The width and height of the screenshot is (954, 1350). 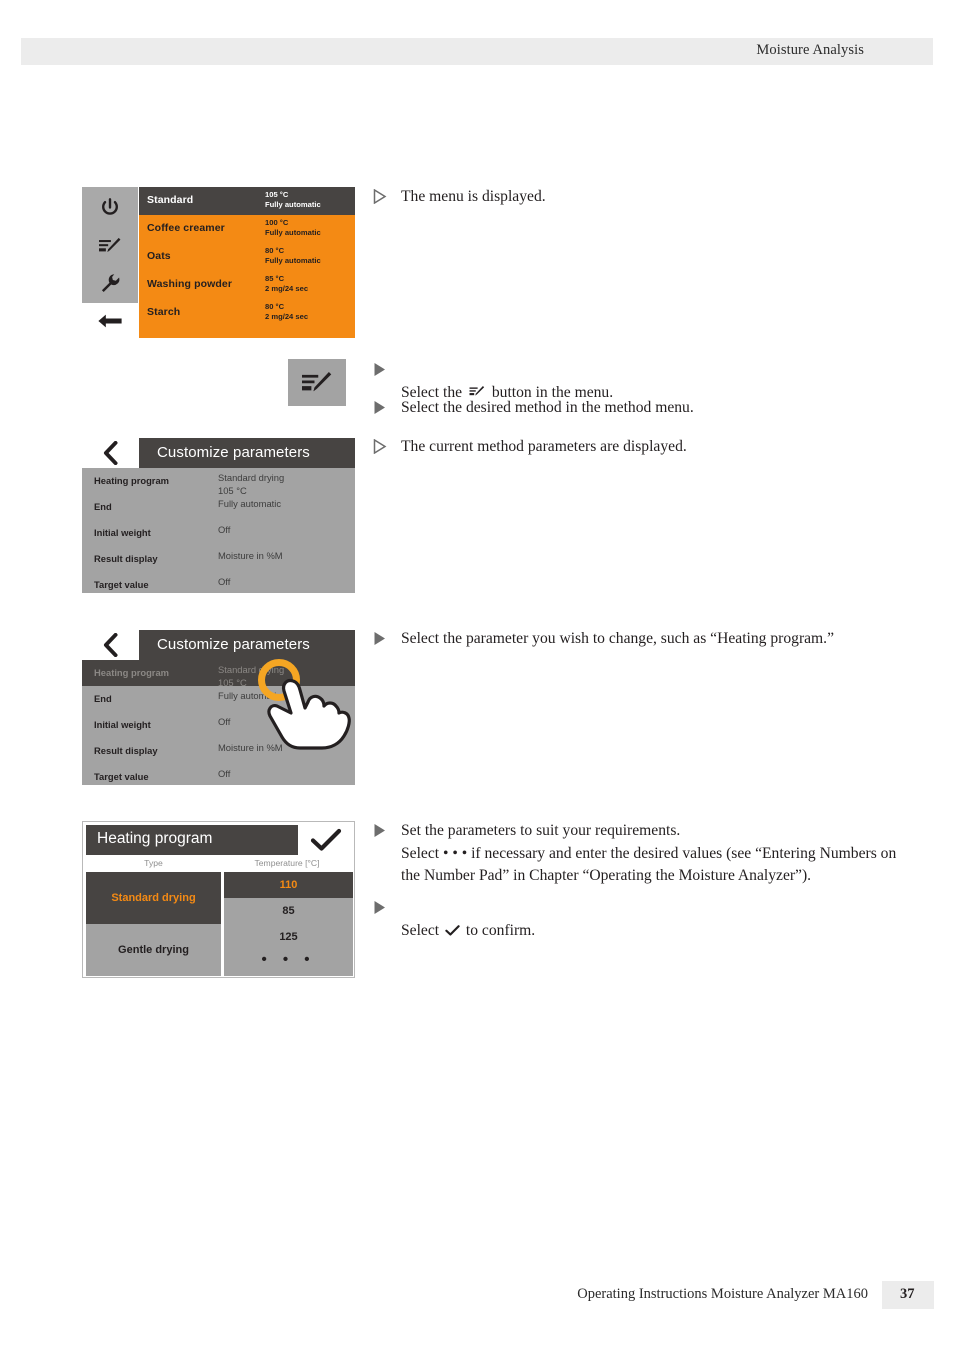 I want to click on instruction-text-pre: Select, so click(x=422, y=930).